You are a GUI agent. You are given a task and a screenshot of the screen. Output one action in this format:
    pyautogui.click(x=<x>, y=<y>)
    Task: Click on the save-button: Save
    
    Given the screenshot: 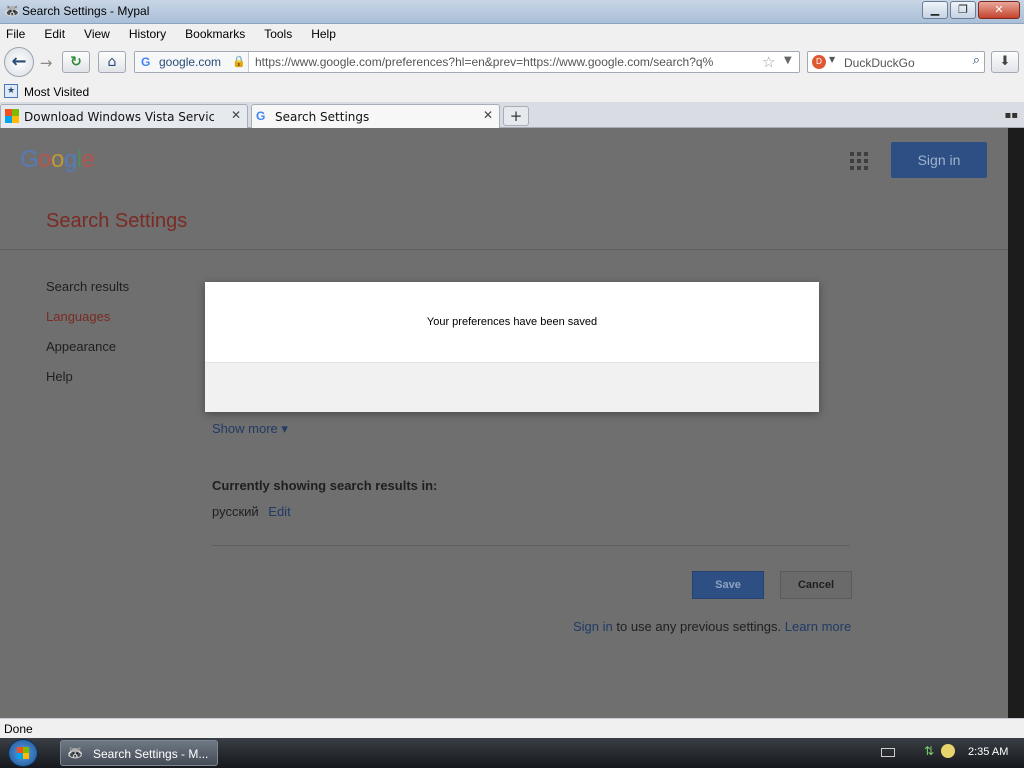 What is the action you would take?
    pyautogui.click(x=728, y=585)
    